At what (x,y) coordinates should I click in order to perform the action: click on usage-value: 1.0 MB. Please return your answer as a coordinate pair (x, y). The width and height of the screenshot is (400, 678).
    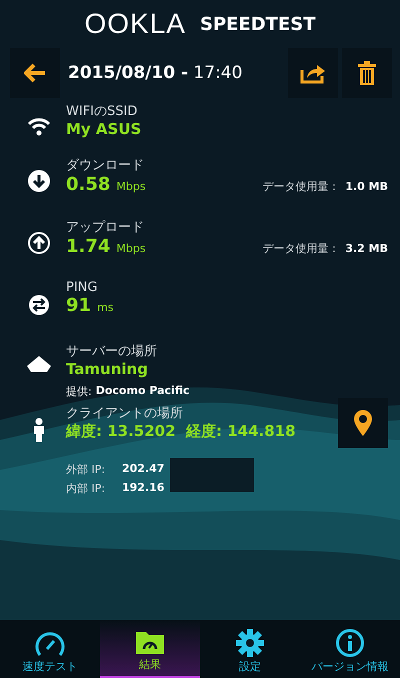
    Looking at the image, I should click on (366, 186).